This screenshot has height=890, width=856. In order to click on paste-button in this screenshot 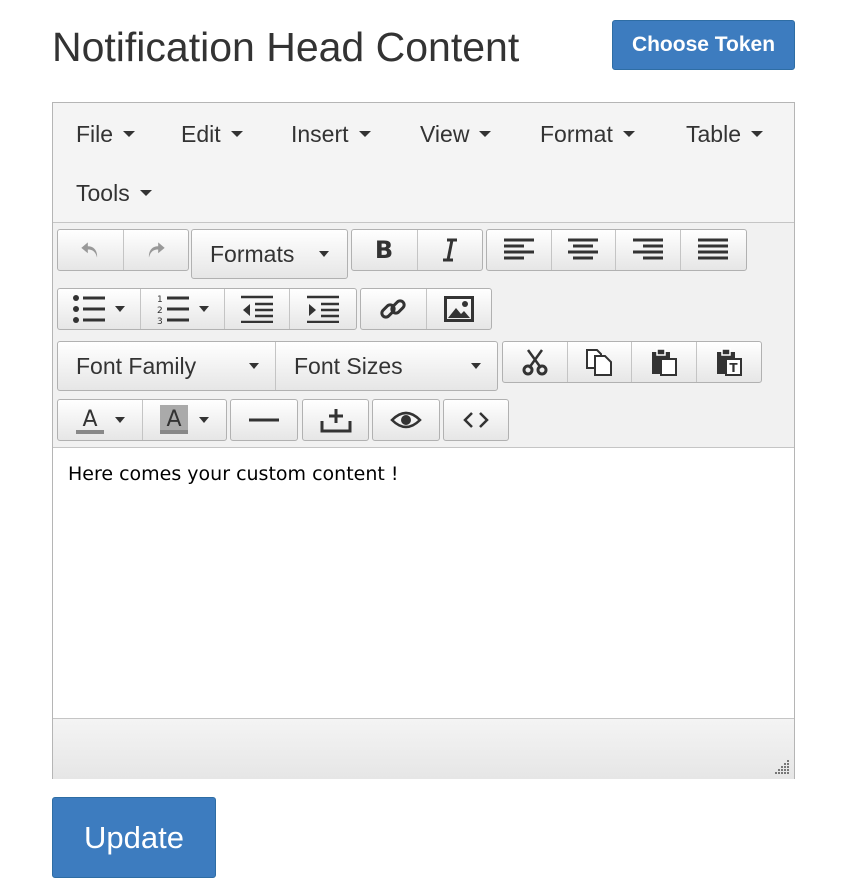, I will do `click(664, 362)`.